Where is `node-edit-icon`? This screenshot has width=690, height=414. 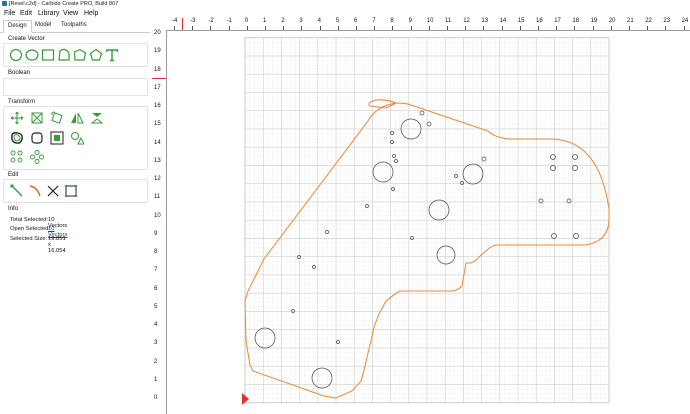
node-edit-icon is located at coordinates (17, 191).